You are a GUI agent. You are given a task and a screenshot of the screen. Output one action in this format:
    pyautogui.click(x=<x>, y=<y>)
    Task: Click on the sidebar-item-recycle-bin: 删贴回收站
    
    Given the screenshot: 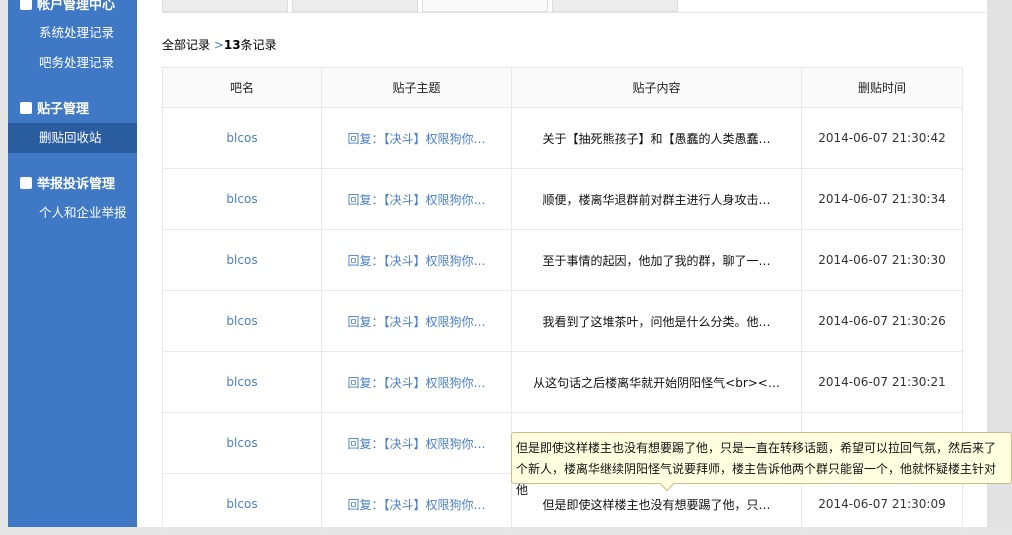 What is the action you would take?
    pyautogui.click(x=72, y=138)
    